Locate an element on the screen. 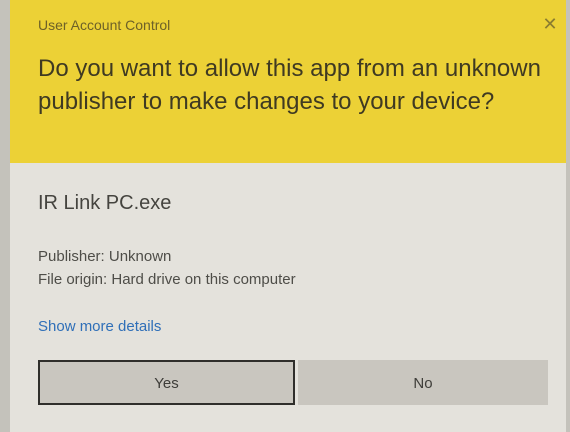 The width and height of the screenshot is (570, 432). close-icon: ✕ is located at coordinates (550, 24).